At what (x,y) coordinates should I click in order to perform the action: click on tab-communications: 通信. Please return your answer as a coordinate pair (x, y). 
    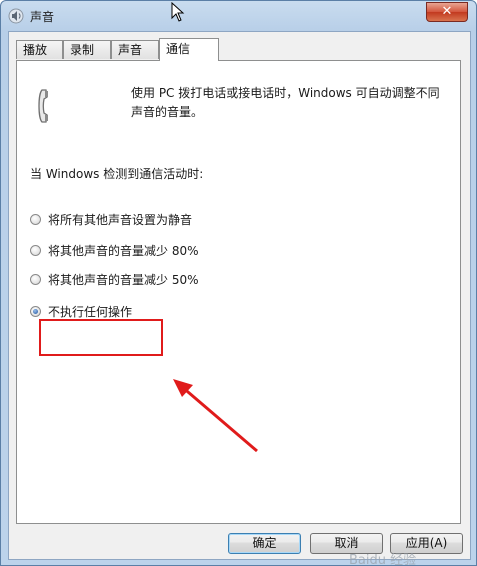
    Looking at the image, I should click on (189, 49).